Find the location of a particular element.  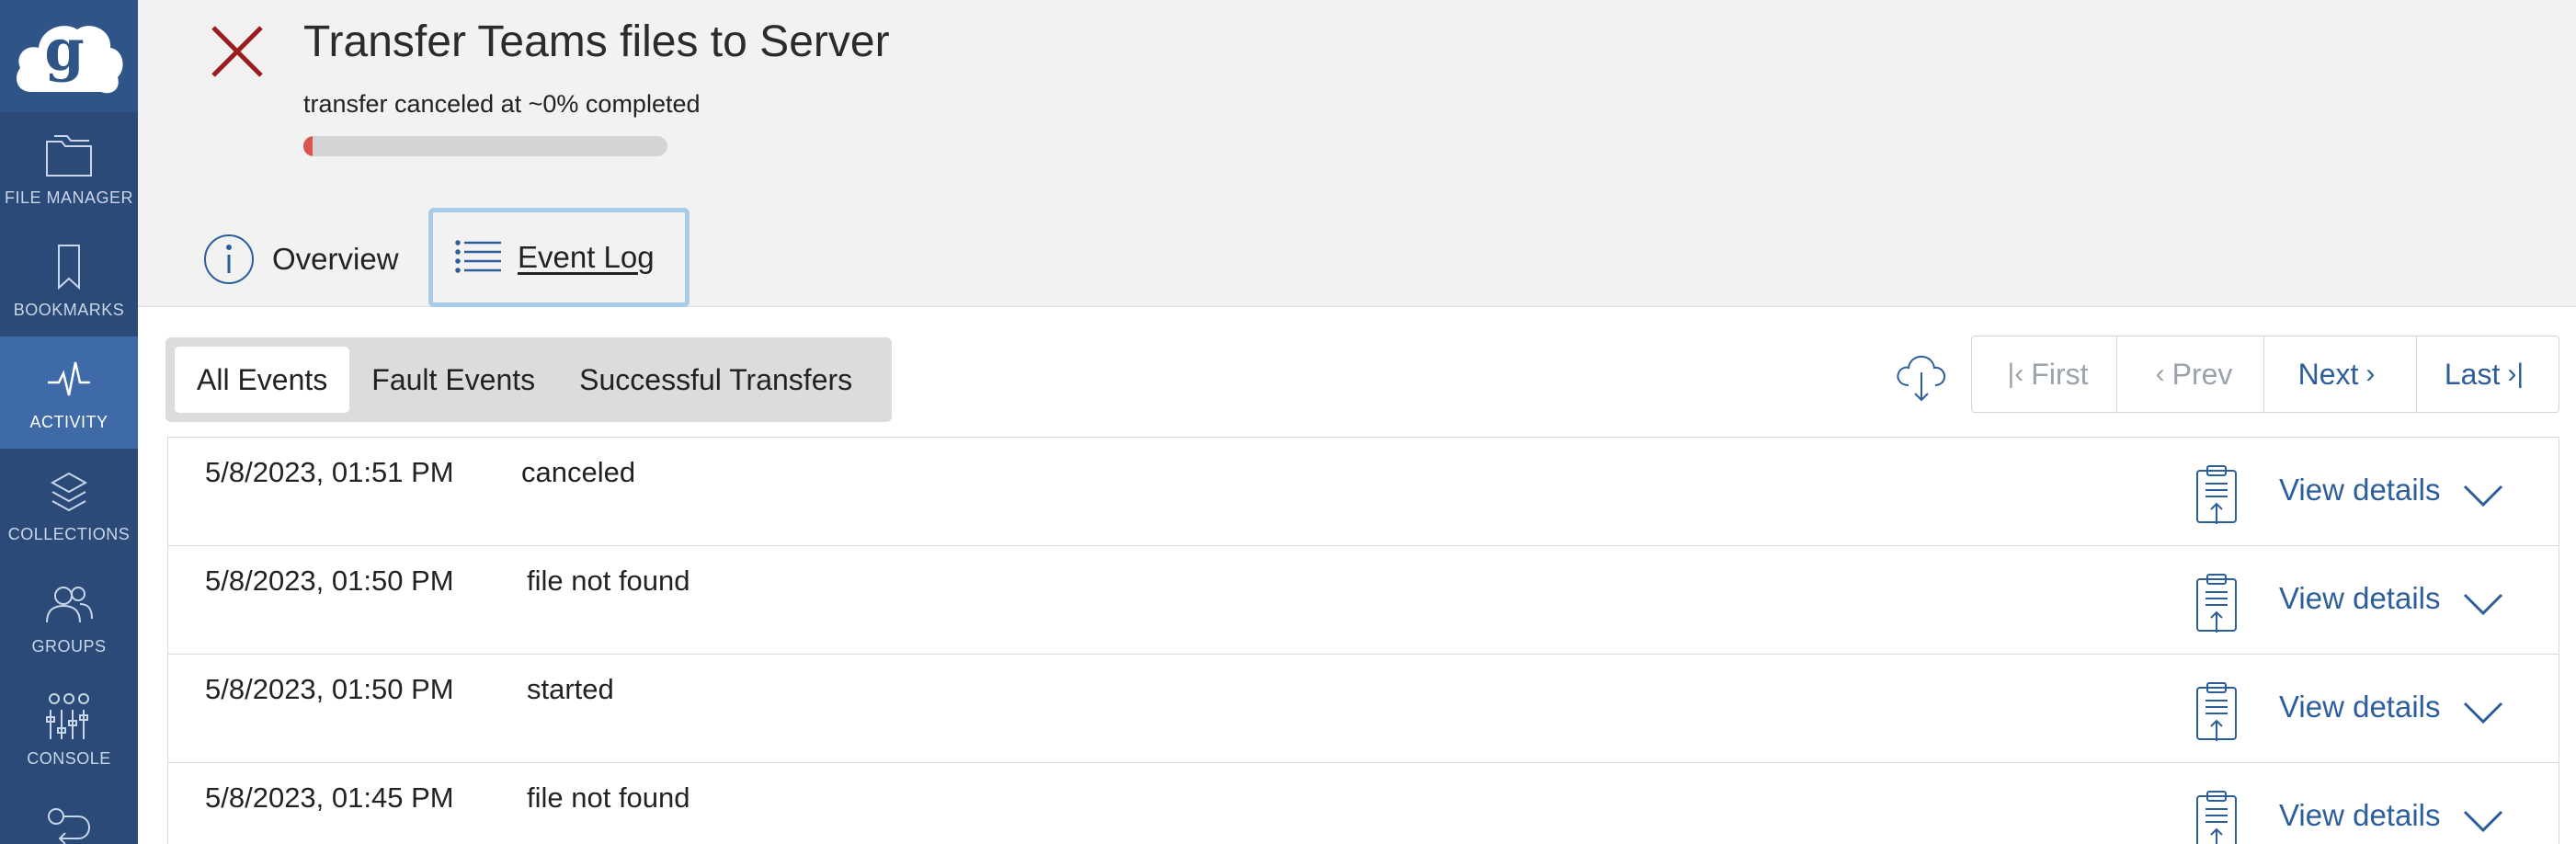

sidebar-item-collections: COLLECTIONS is located at coordinates (69, 505).